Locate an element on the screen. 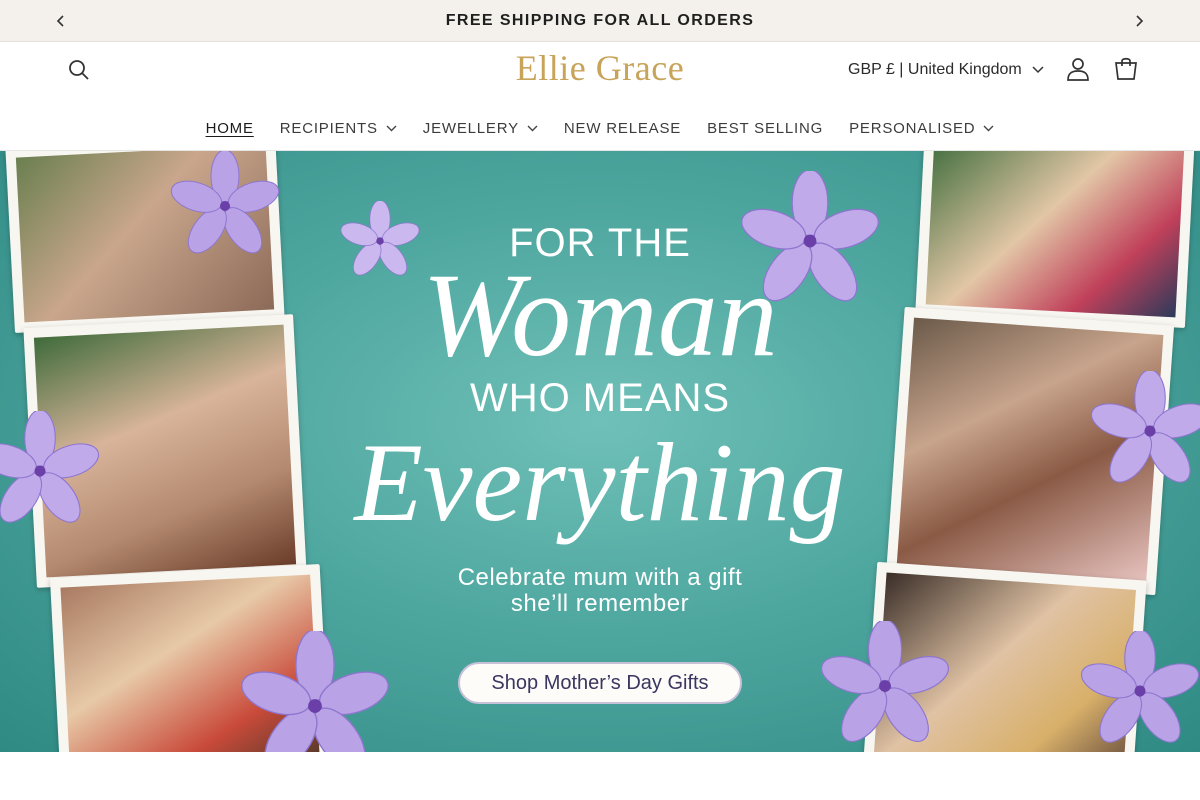  account-button is located at coordinates (1078, 69).